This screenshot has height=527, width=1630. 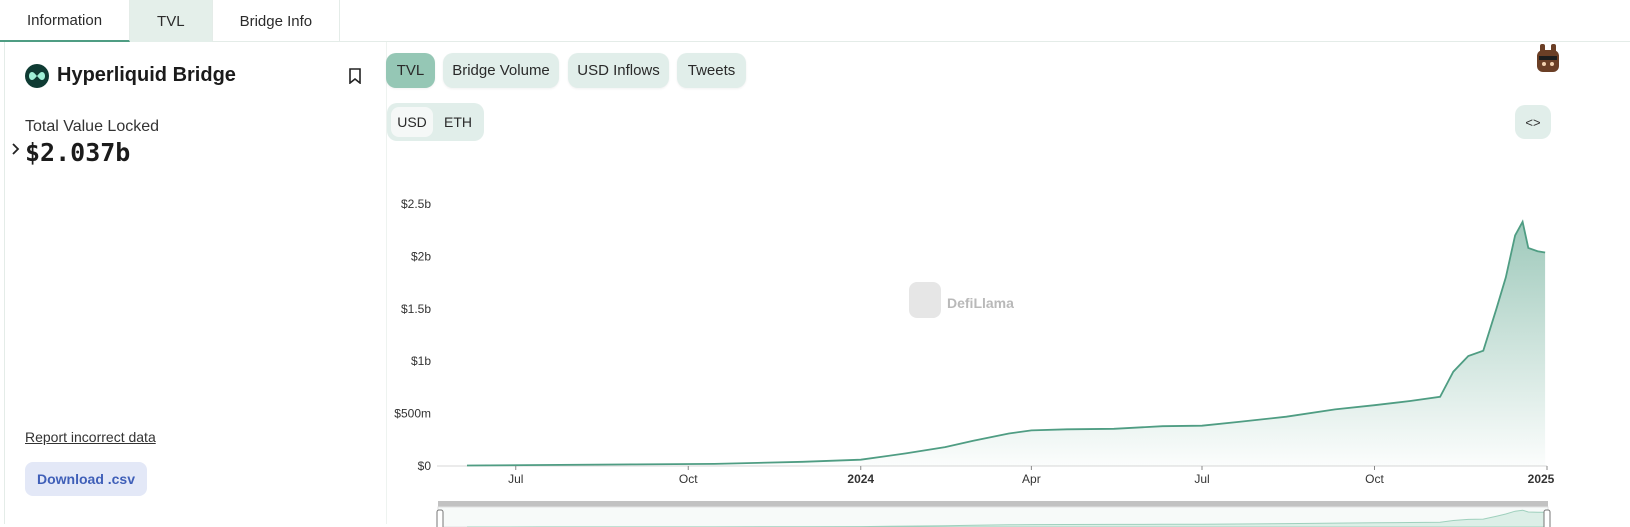 What do you see at coordinates (277, 21) in the screenshot?
I see `tab-bridge-info: Bridge Info` at bounding box center [277, 21].